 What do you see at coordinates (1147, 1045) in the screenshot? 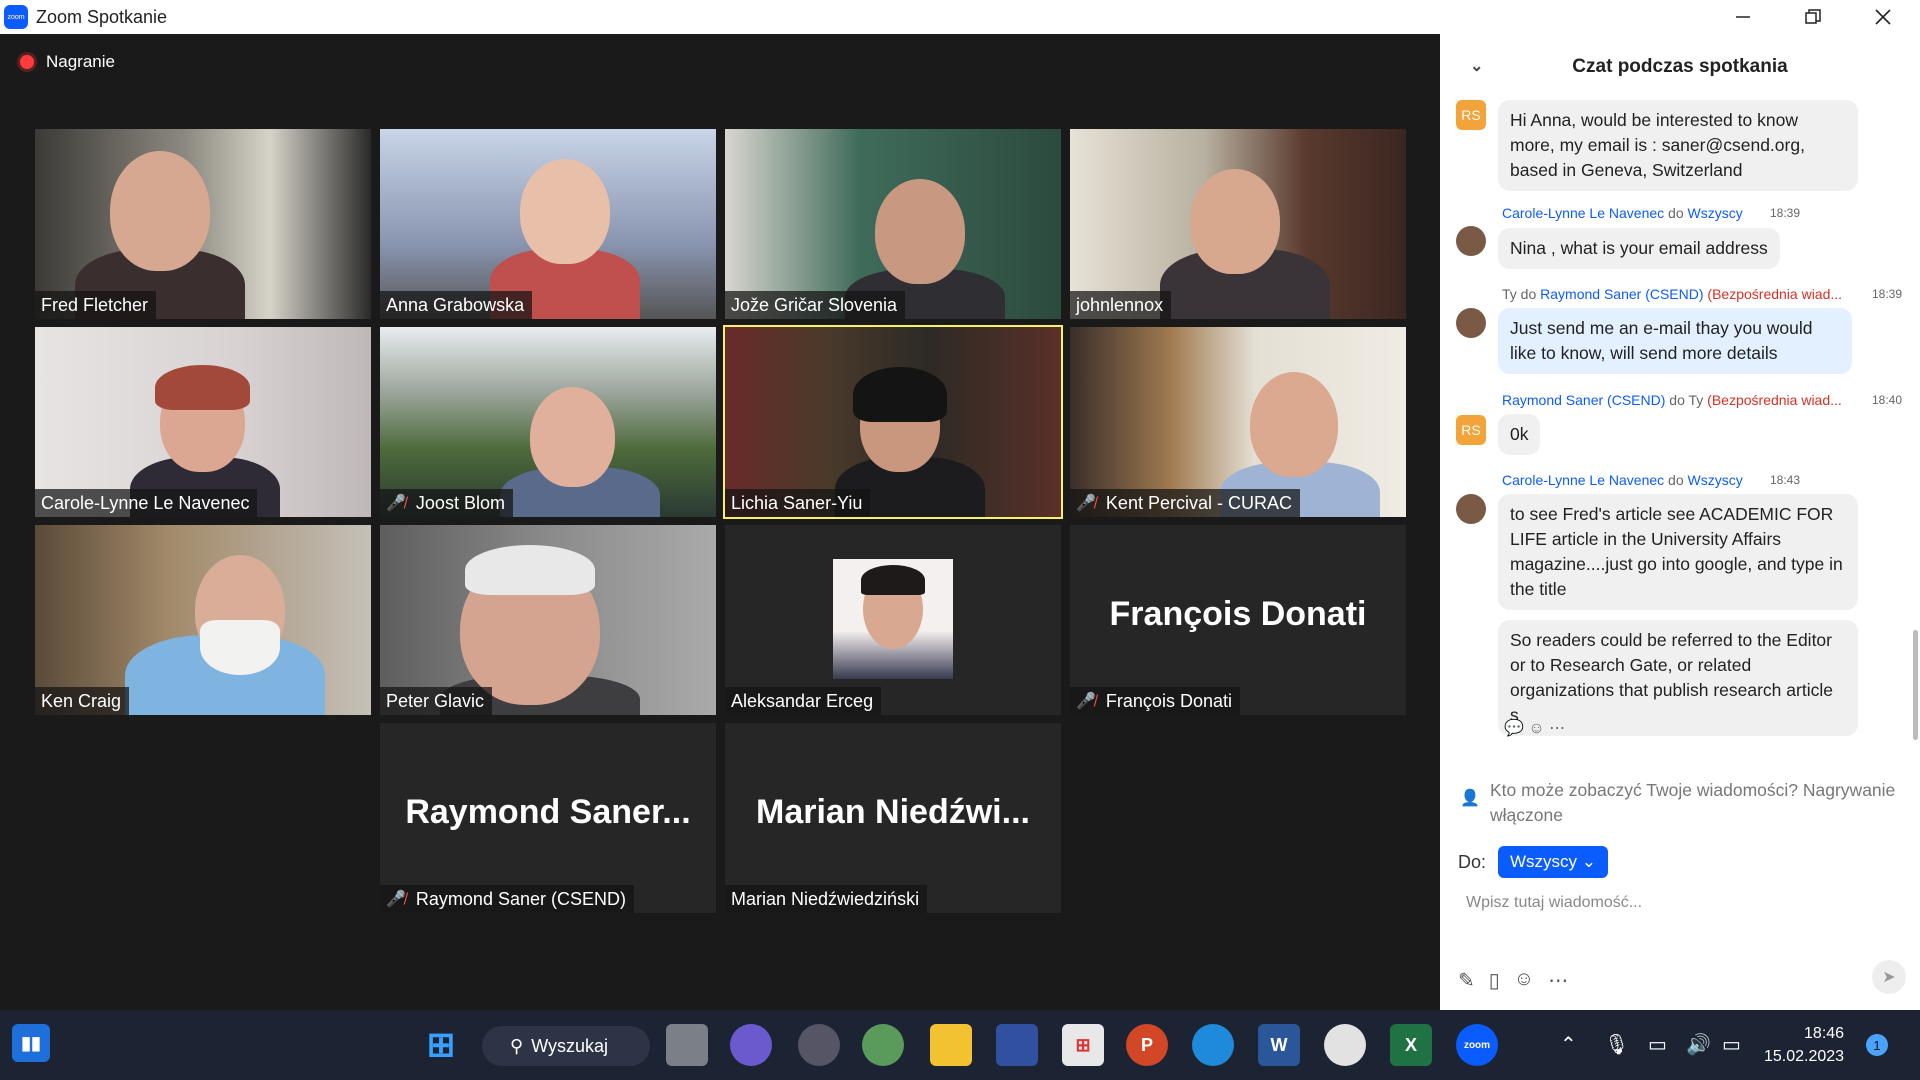
I see `powerpoint-icon: P` at bounding box center [1147, 1045].